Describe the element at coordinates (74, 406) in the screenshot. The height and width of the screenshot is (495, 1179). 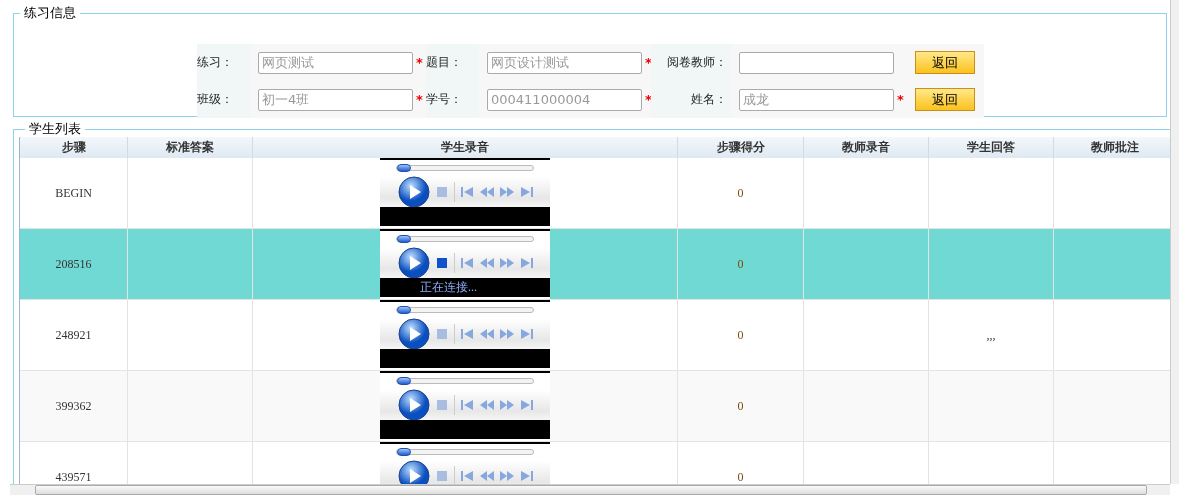
I see `table-cell: 399362` at that location.